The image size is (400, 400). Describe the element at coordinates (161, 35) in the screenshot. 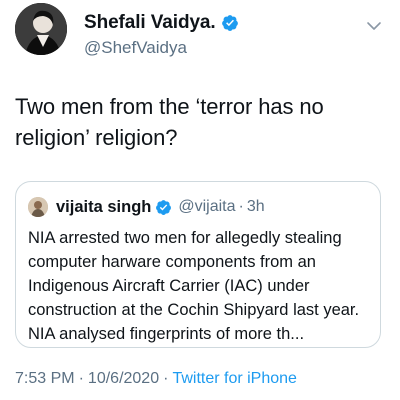

I see `author-info: Shefali Vaidya. @ShefVaidya` at that location.